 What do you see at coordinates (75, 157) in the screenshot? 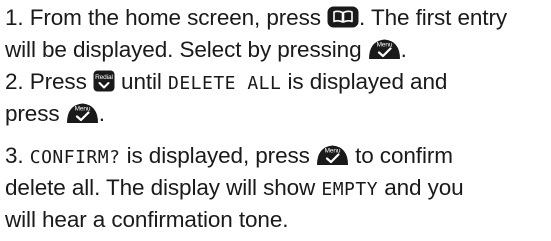
I see `code-confirm: CONFIRM?` at bounding box center [75, 157].